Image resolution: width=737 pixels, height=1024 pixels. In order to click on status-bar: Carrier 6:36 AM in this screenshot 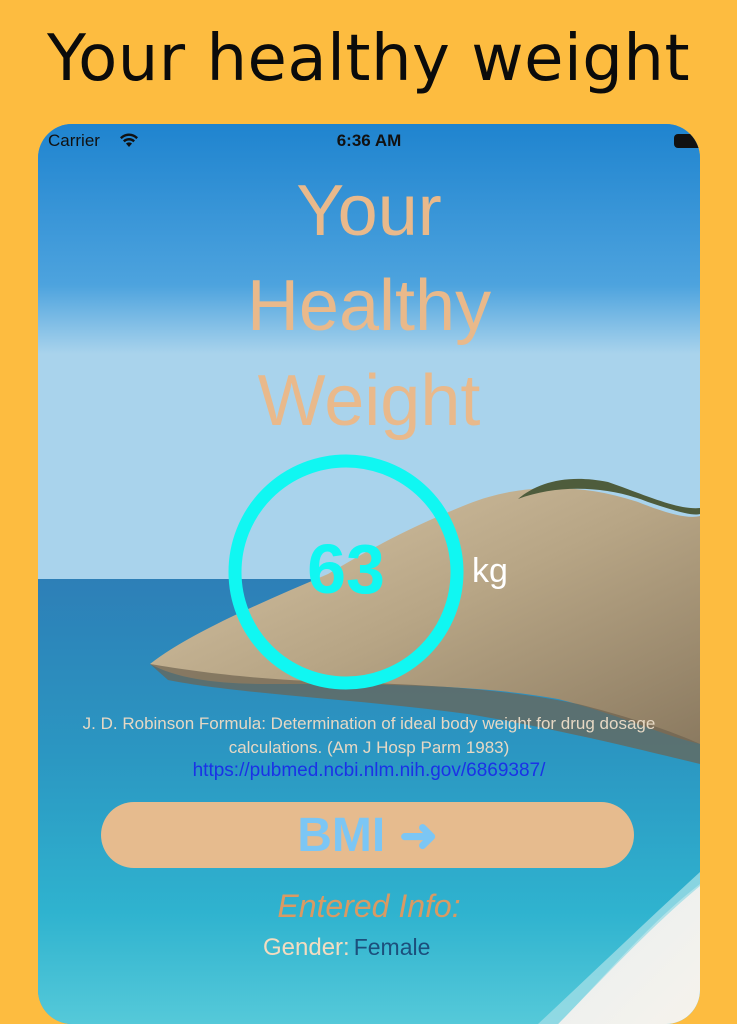, I will do `click(369, 141)`.